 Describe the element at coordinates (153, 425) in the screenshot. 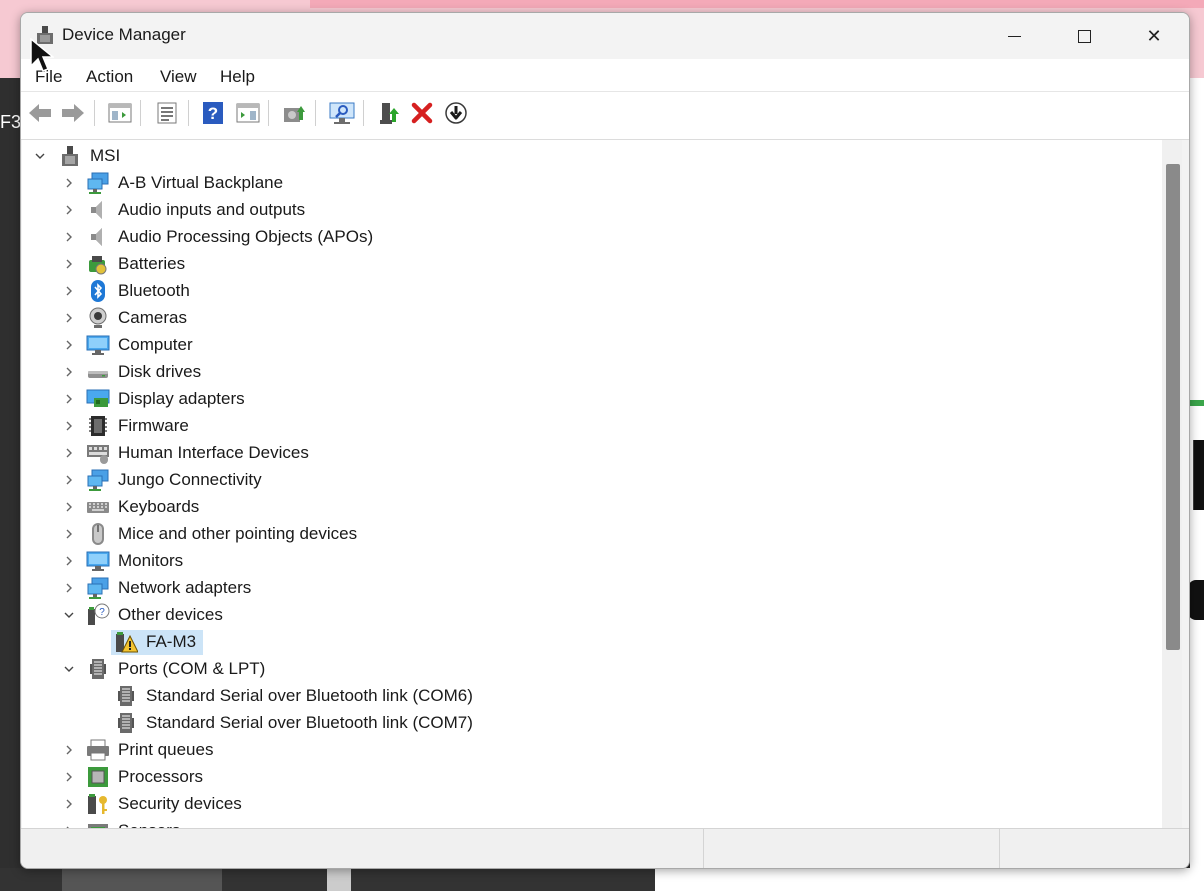

I see `tree-item-label: Firmware` at that location.